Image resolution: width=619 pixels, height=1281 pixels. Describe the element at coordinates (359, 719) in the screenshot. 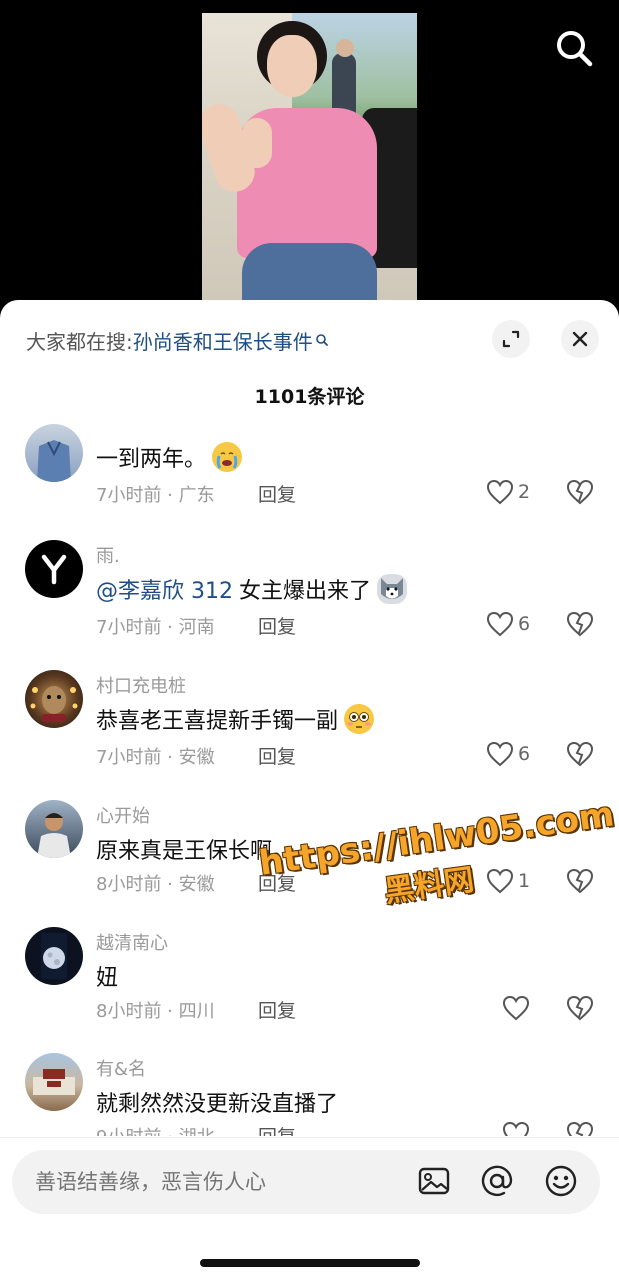

I see `flushed-face-icon` at that location.